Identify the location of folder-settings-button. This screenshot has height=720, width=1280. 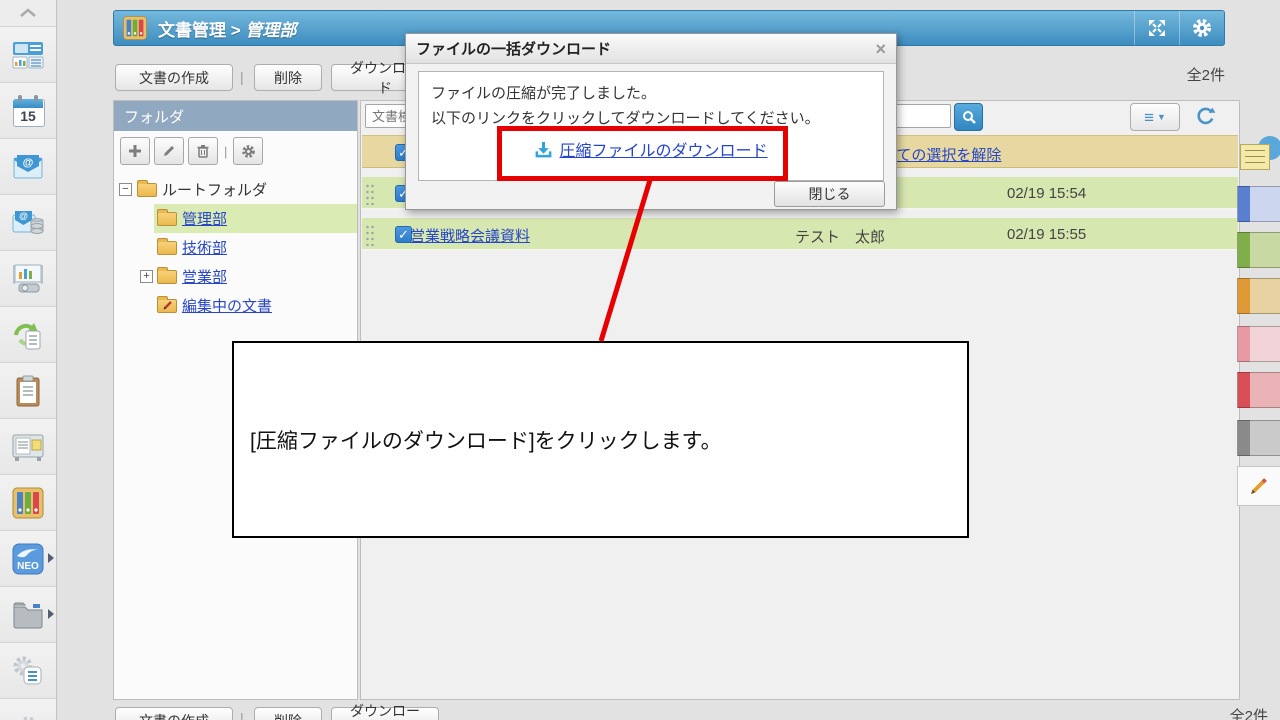
(248, 151).